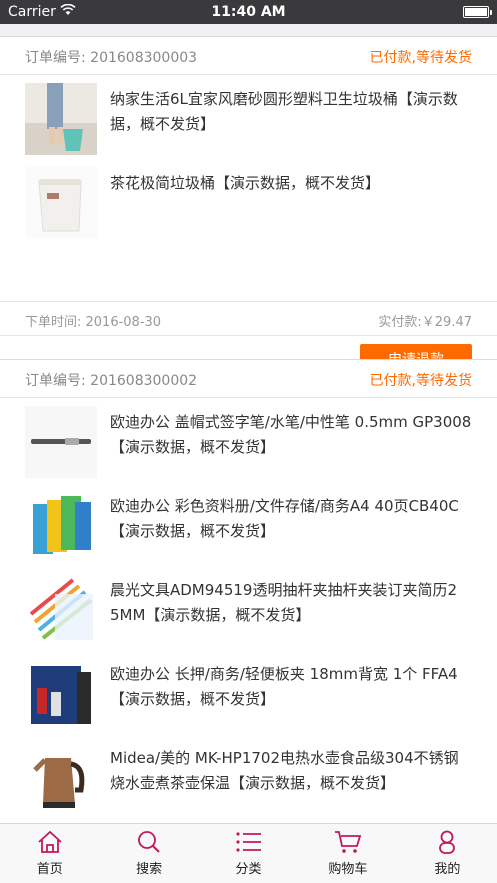  I want to click on product-image-trash-bin, so click(61, 119).